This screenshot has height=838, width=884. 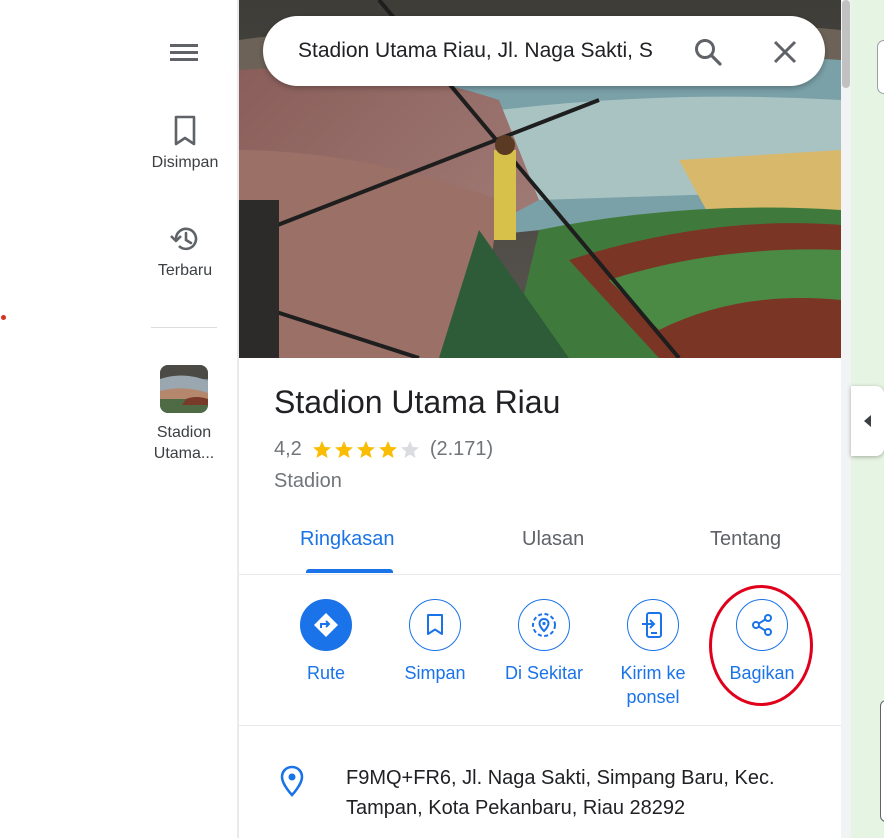 I want to click on nearby-button-circle, so click(x=544, y=625).